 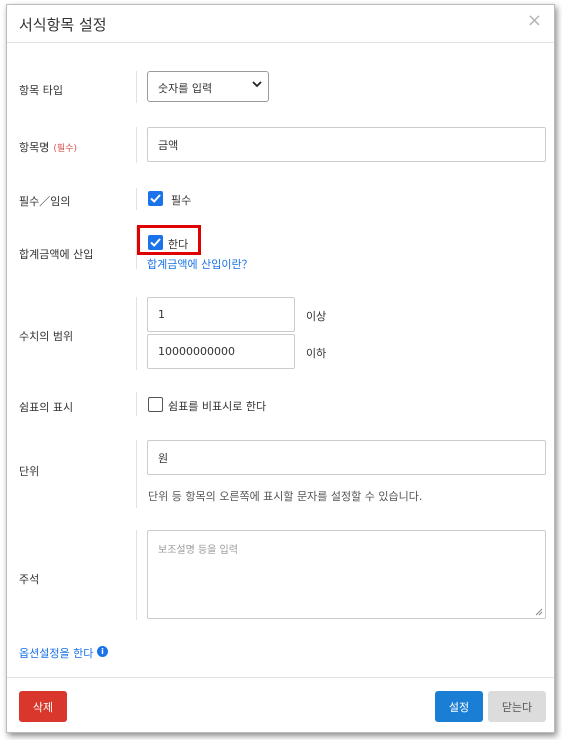 What do you see at coordinates (257, 84) in the screenshot?
I see `chevron-down-icon` at bounding box center [257, 84].